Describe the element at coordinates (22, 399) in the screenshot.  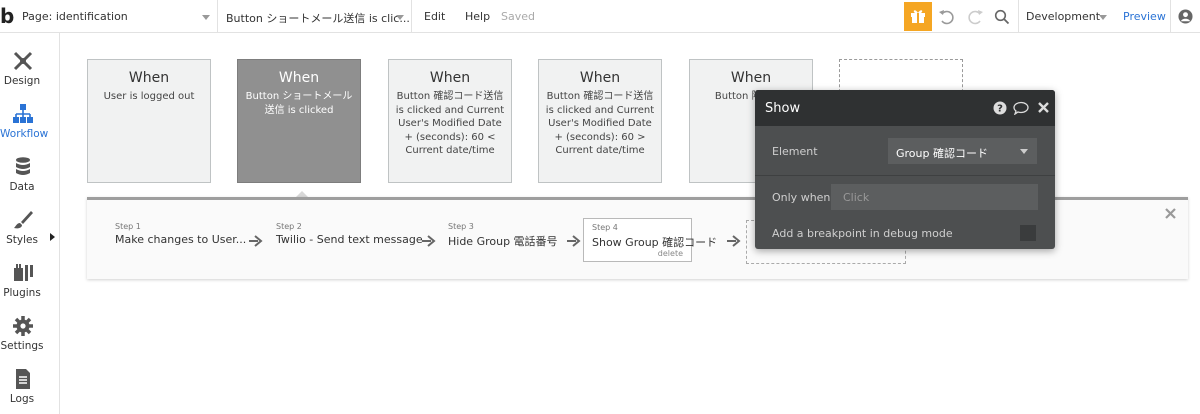
I see `sidebar-item-label: Logs` at that location.